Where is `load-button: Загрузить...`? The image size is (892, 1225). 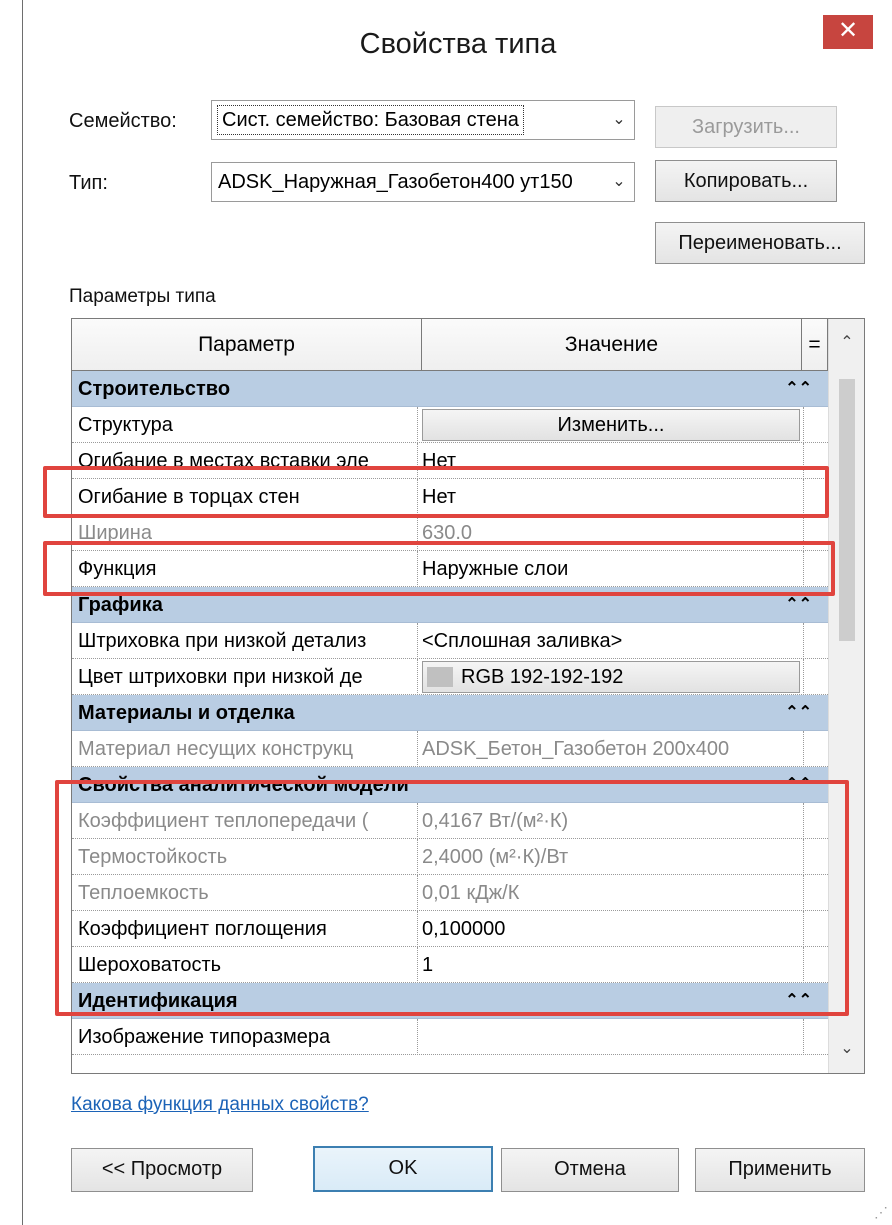
load-button: Загрузить... is located at coordinates (746, 127).